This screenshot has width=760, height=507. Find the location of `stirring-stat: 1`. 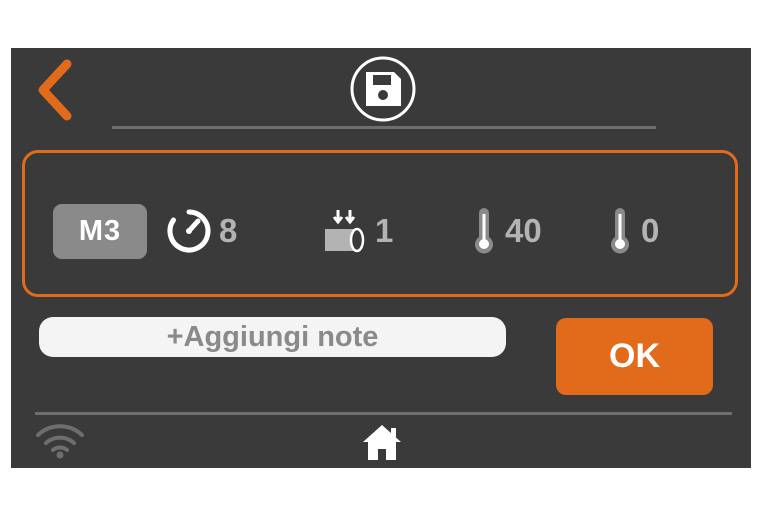

stirring-stat: 1 is located at coordinates (357, 231).